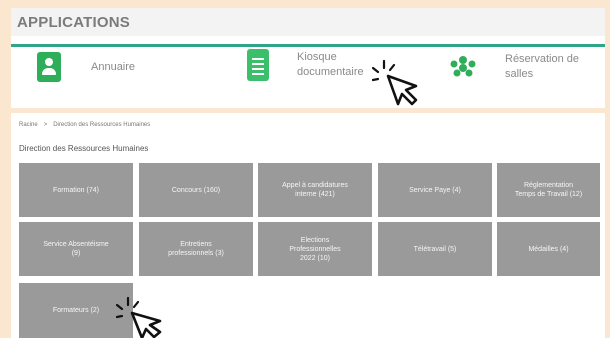 Image resolution: width=610 pixels, height=338 pixels. What do you see at coordinates (548, 249) in the screenshot?
I see `tile-medailles: Médailles (4)` at bounding box center [548, 249].